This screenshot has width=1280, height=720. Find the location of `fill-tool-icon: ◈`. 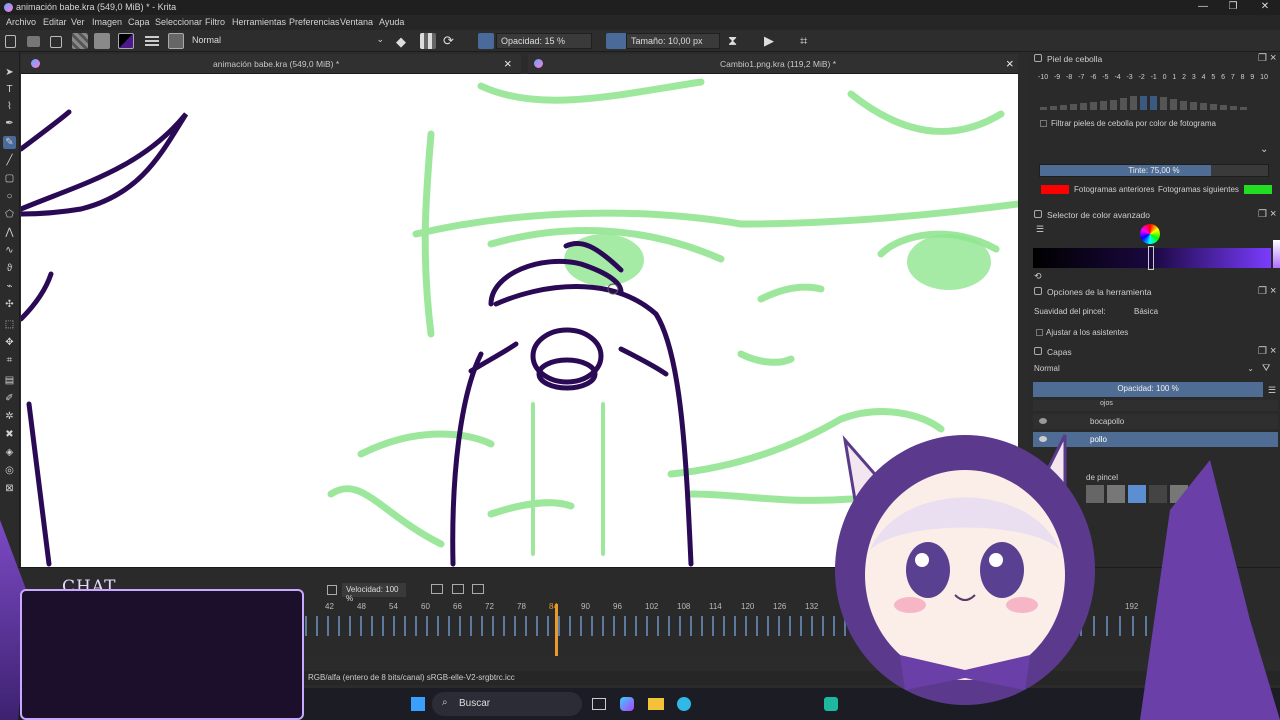

fill-tool-icon: ◈ is located at coordinates (9, 452).